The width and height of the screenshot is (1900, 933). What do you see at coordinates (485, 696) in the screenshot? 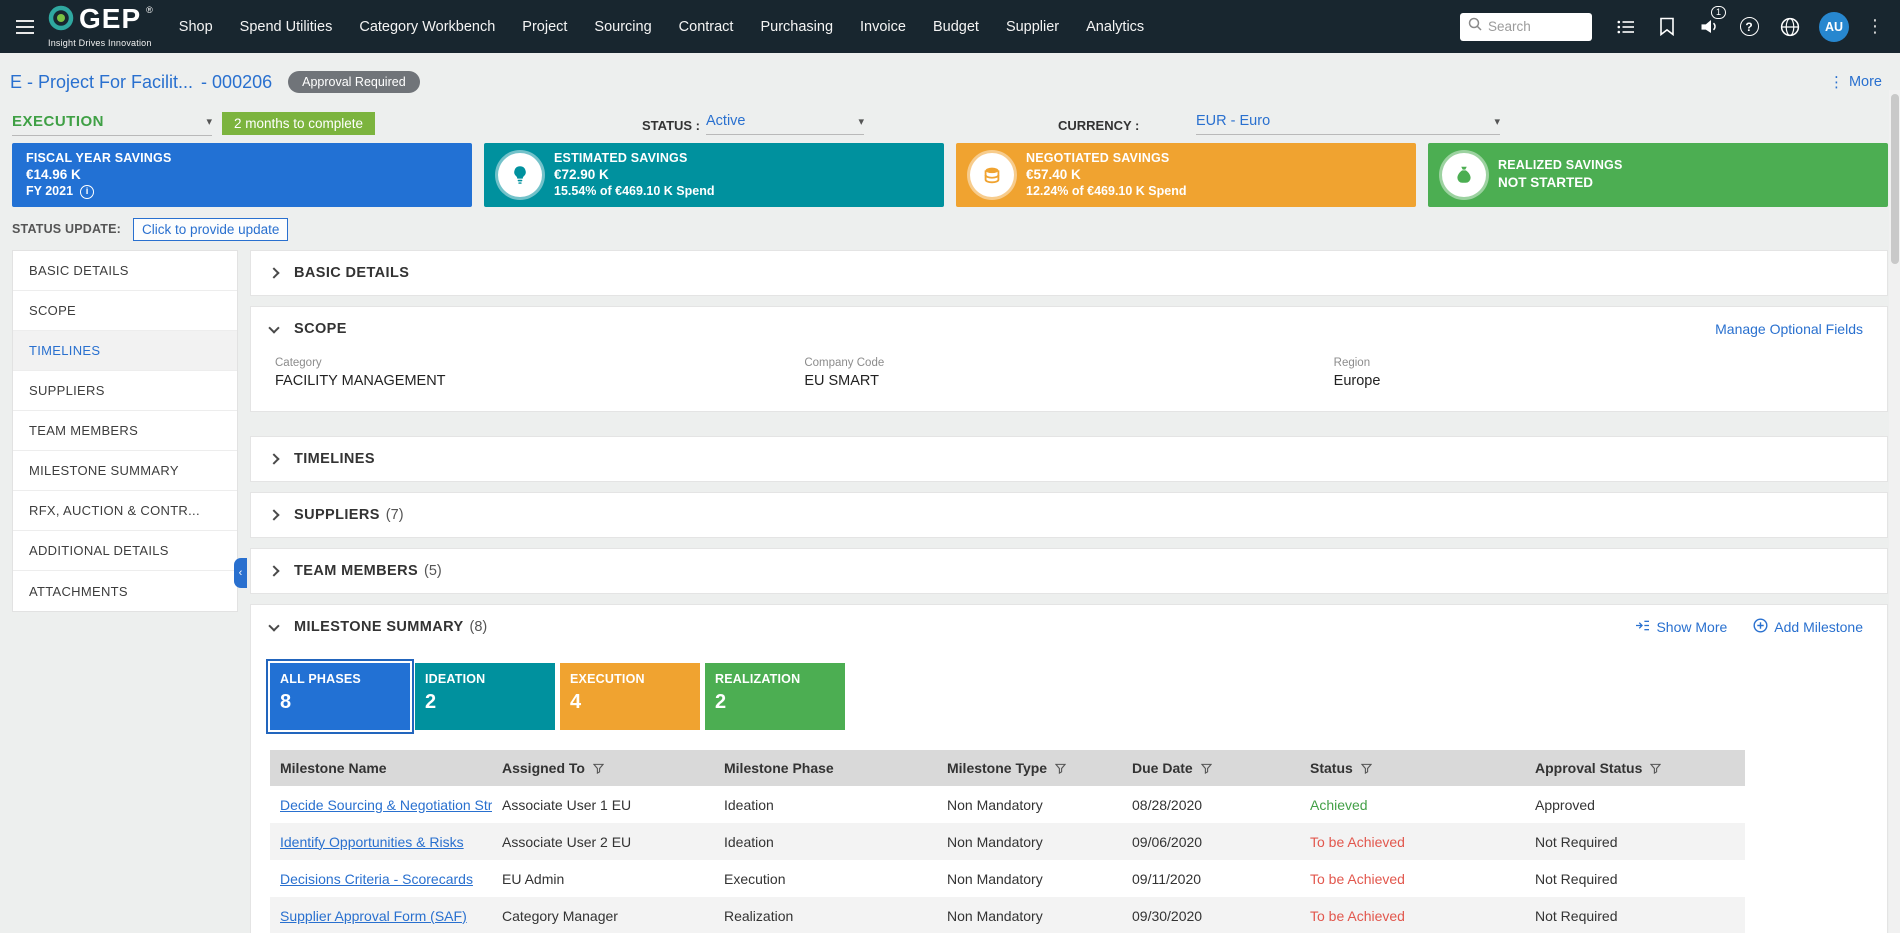
I see `phase-filter-ideation: IDEATION 2` at bounding box center [485, 696].